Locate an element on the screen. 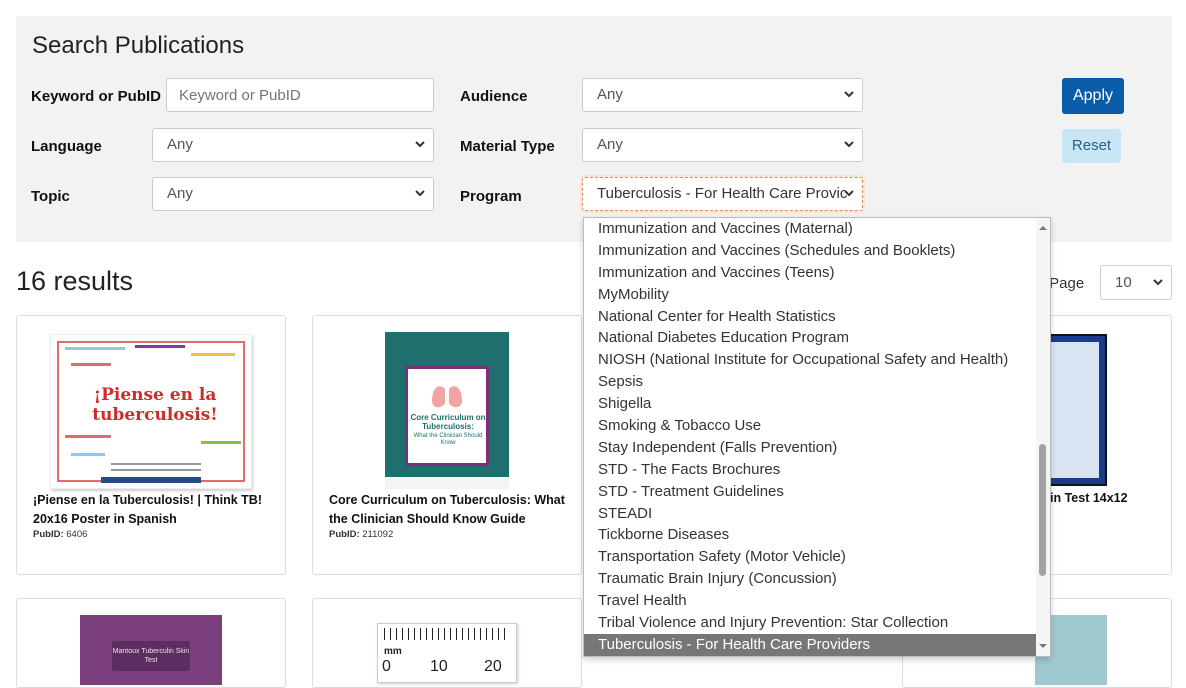 This screenshot has width=1186, height=688. dvd-label: Mantoux Tuberculin Skin Test is located at coordinates (151, 656).